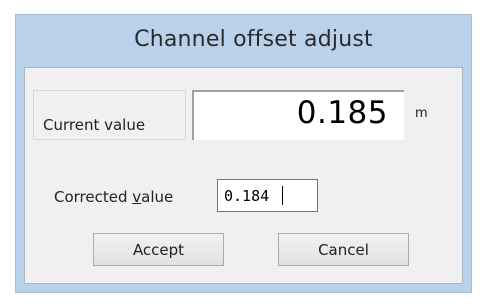 The width and height of the screenshot is (488, 307). What do you see at coordinates (94, 125) in the screenshot?
I see `current-value-label: Current value` at bounding box center [94, 125].